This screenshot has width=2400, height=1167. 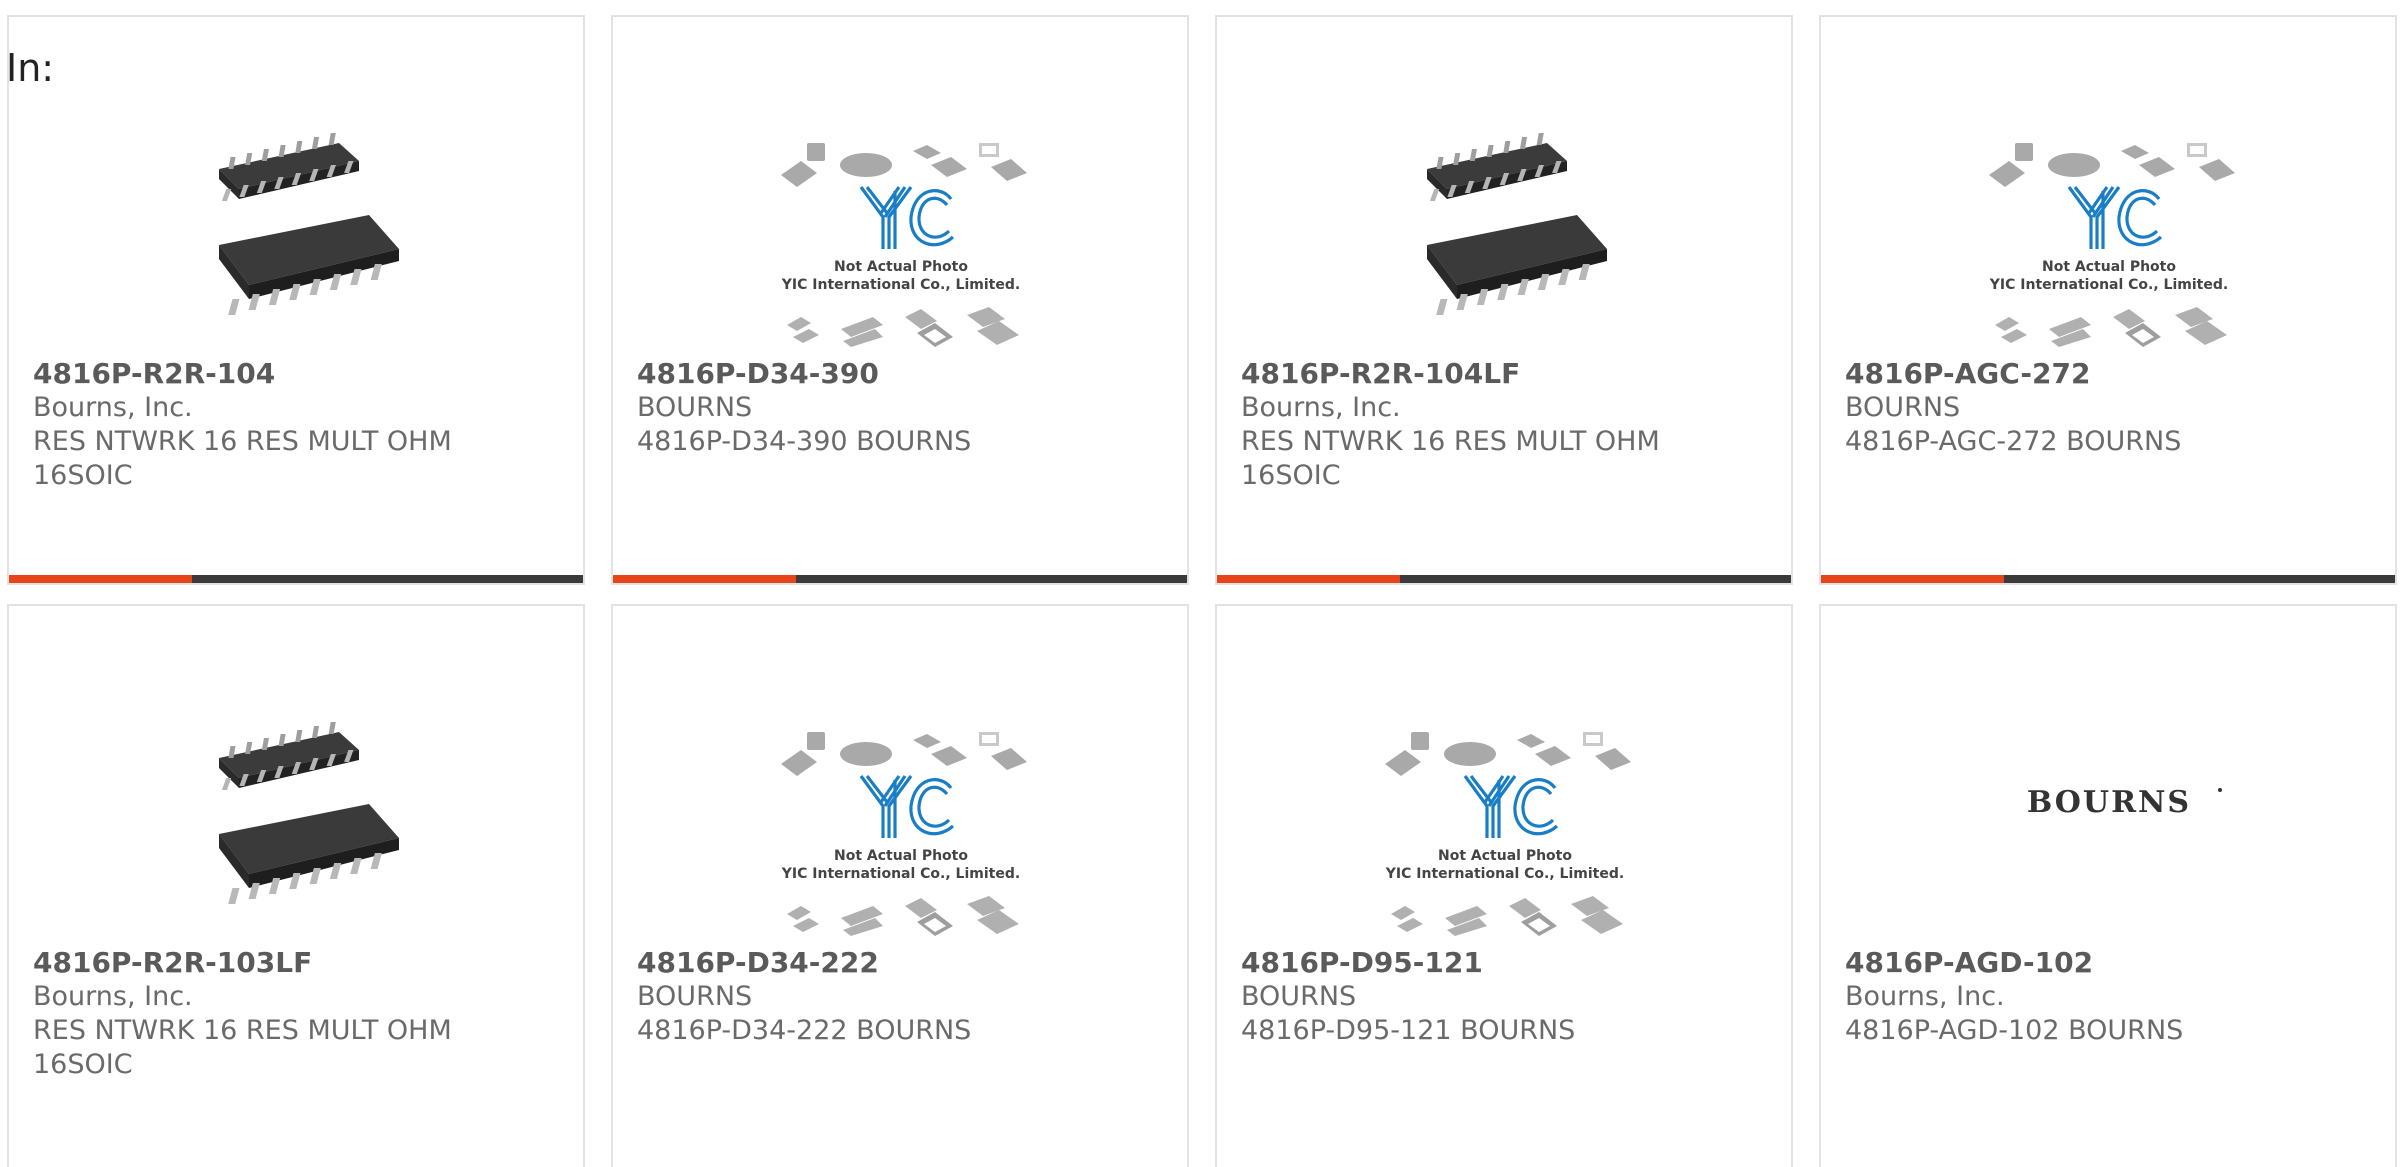 What do you see at coordinates (293, 374) in the screenshot?
I see `part-number: 4816P-R2R-104` at bounding box center [293, 374].